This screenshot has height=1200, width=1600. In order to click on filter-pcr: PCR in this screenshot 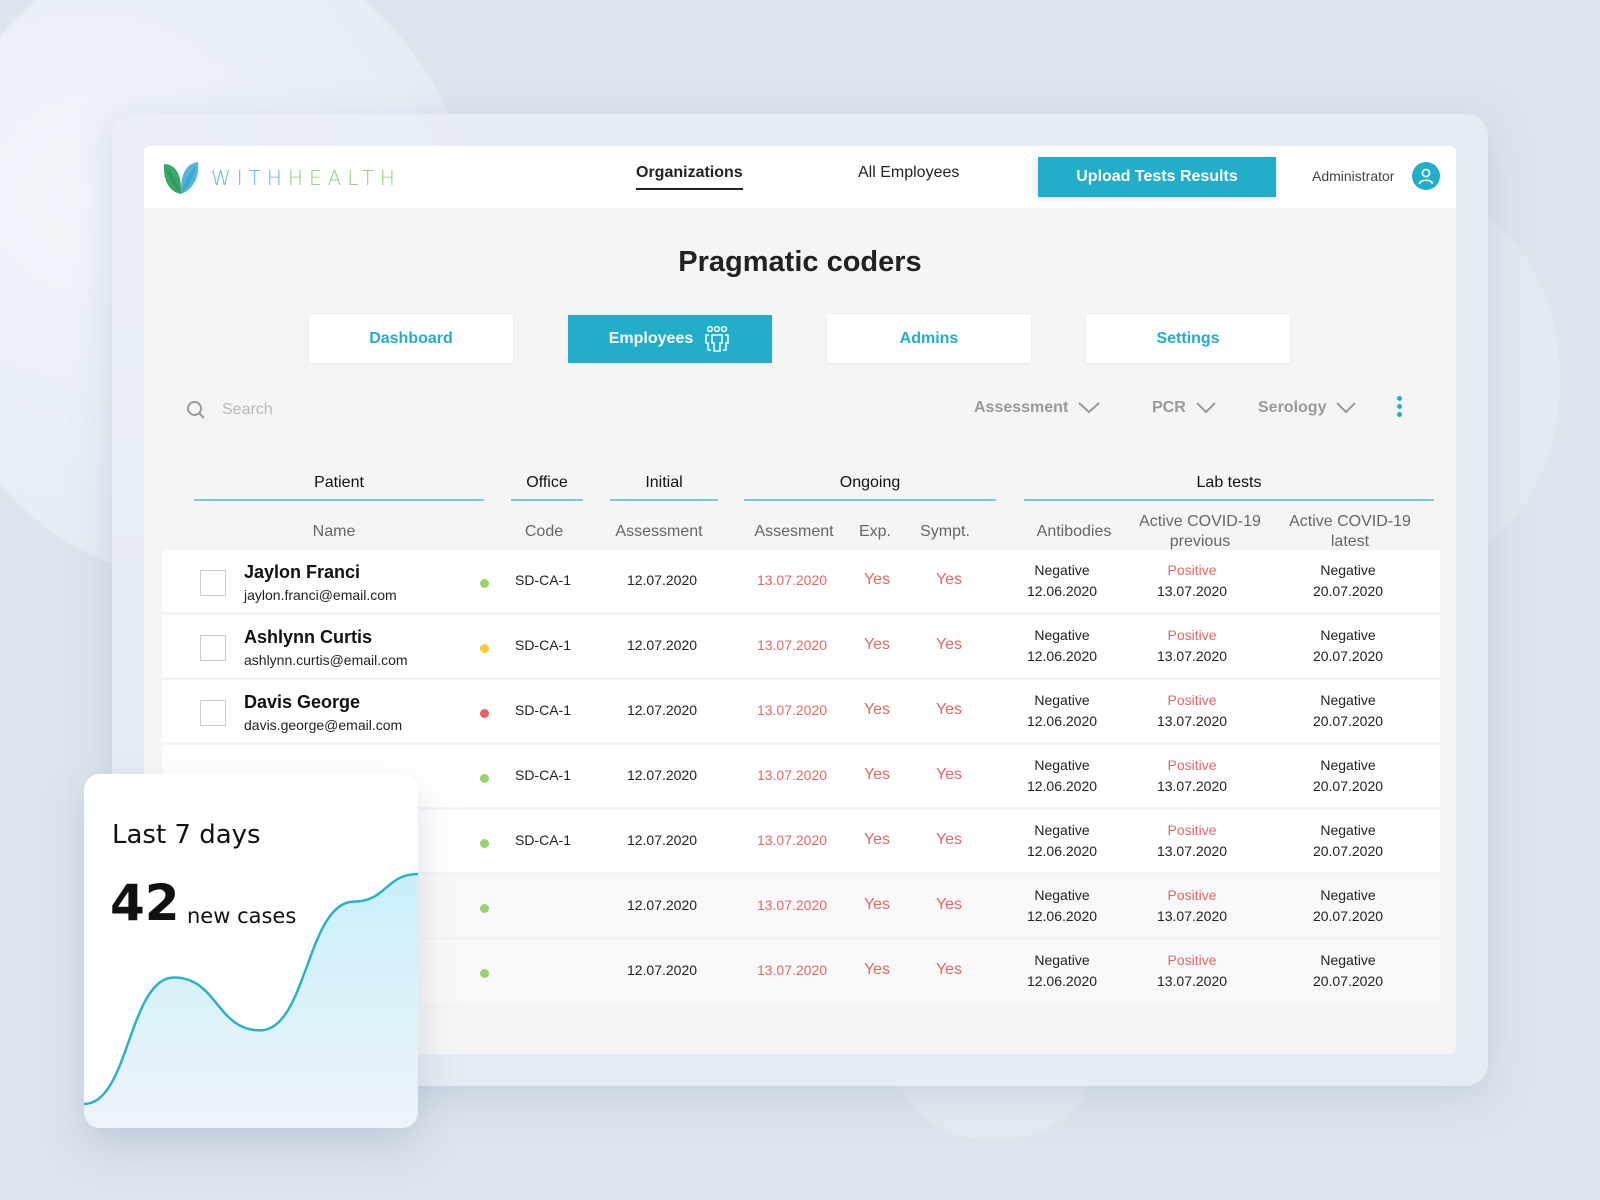, I will do `click(1184, 408)`.